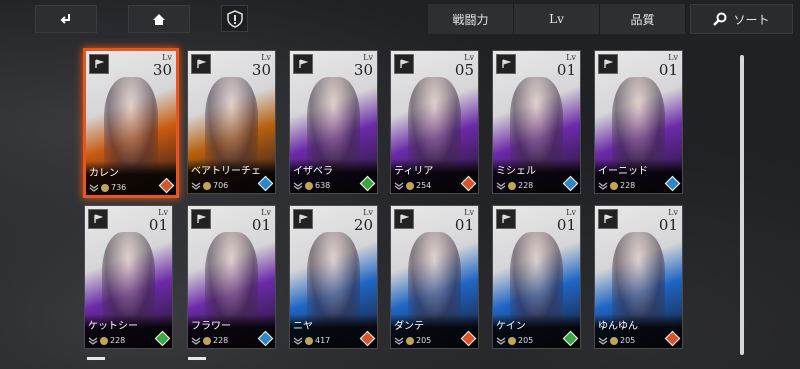 This screenshot has width=800, height=369. What do you see at coordinates (720, 19) in the screenshot?
I see `search-icon` at bounding box center [720, 19].